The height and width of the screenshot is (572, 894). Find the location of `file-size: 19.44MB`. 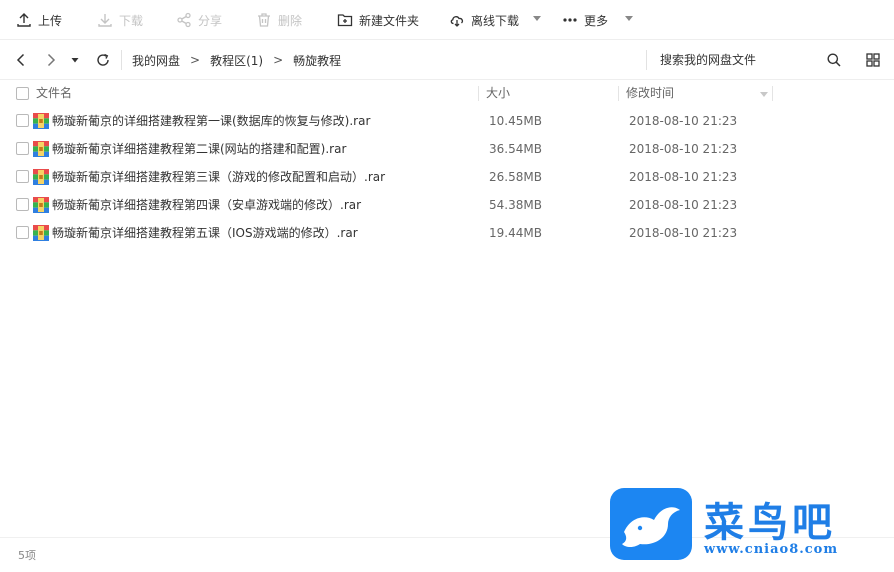

file-size: 19.44MB is located at coordinates (515, 233).